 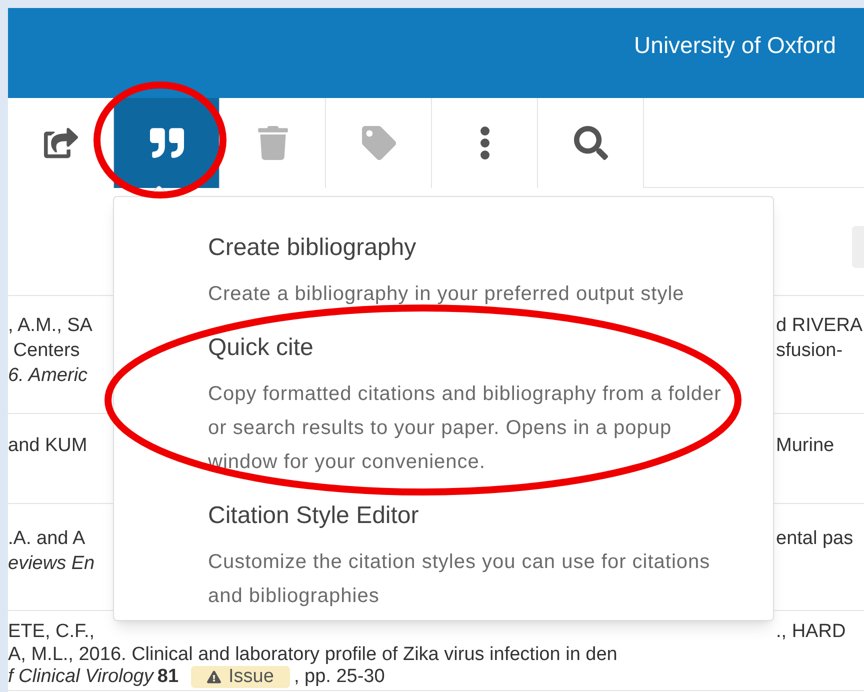 I want to click on share-icon, so click(x=61, y=143).